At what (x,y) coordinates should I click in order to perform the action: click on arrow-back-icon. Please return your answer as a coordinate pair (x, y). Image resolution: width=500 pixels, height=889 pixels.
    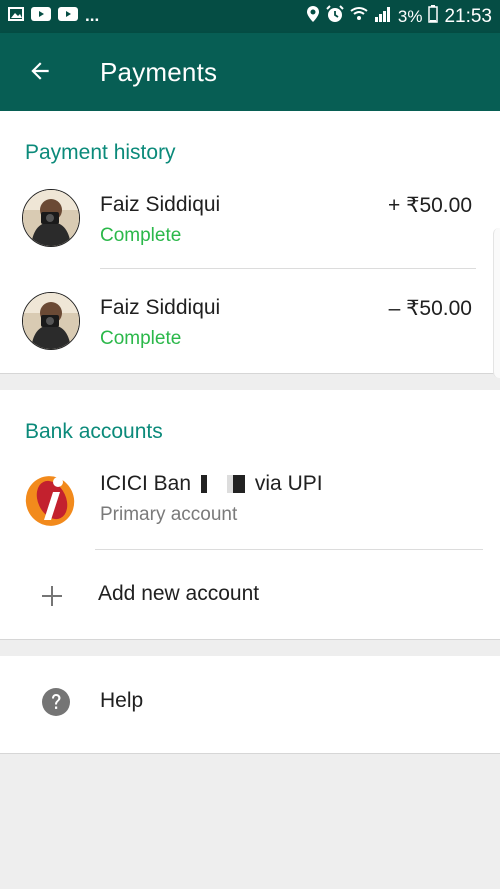
    Looking at the image, I should click on (40, 73).